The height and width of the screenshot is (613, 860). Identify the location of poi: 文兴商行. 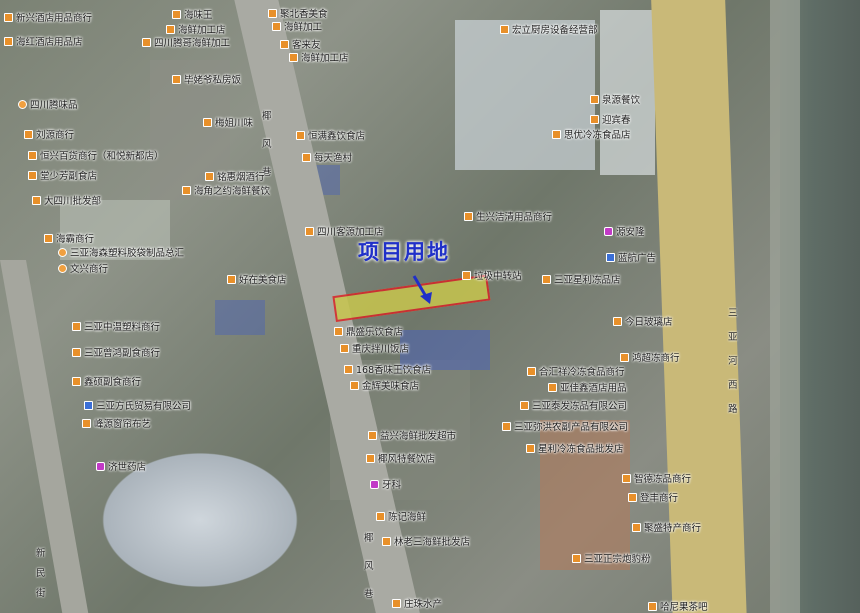
(83, 268).